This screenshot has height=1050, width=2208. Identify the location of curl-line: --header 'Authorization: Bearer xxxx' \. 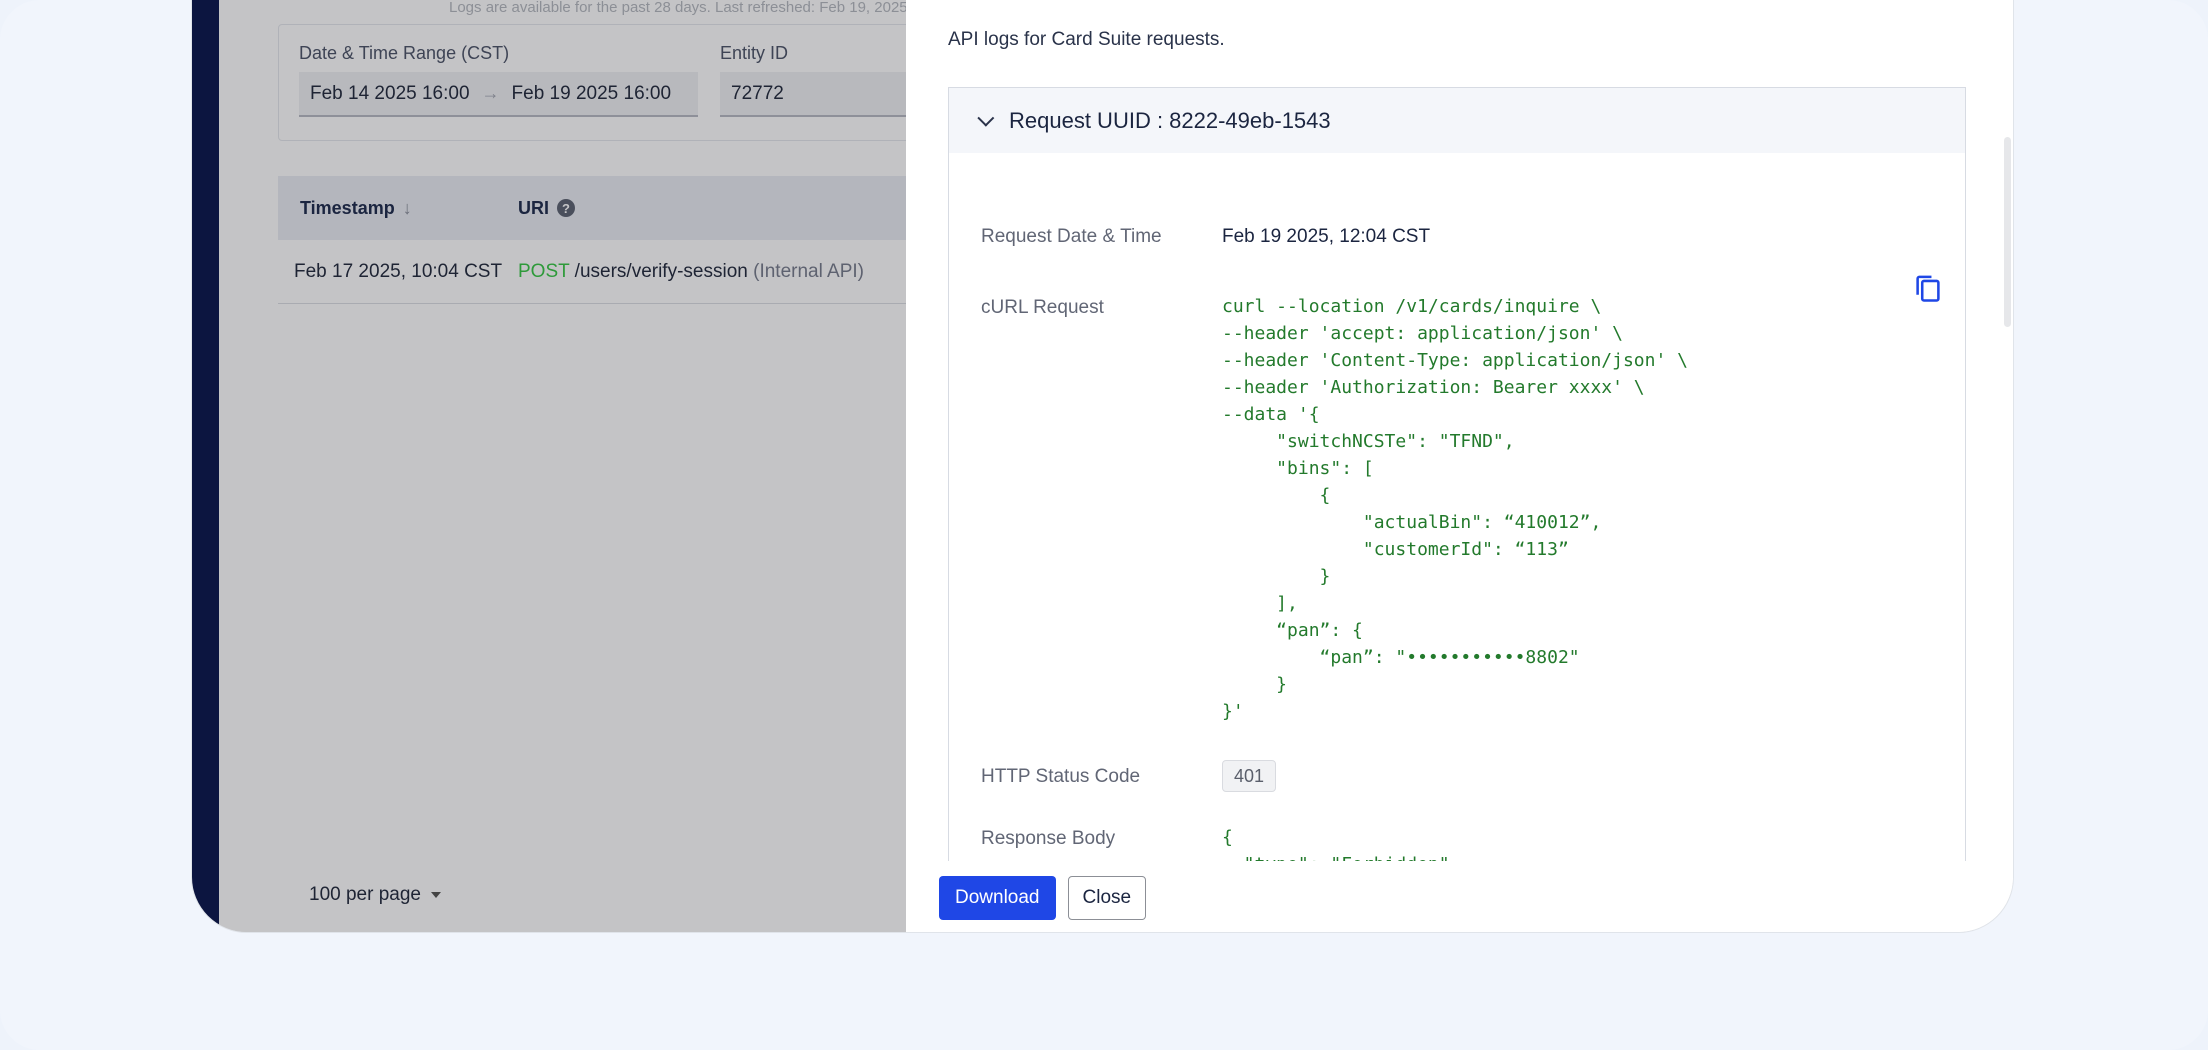
(1433, 387).